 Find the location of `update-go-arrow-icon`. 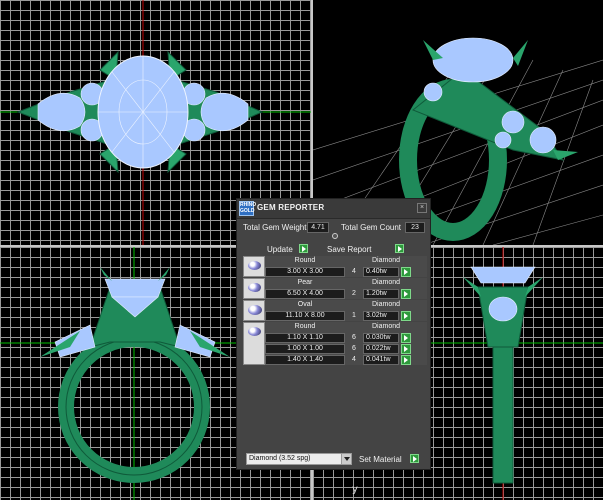

update-go-arrow-icon is located at coordinates (303, 248).